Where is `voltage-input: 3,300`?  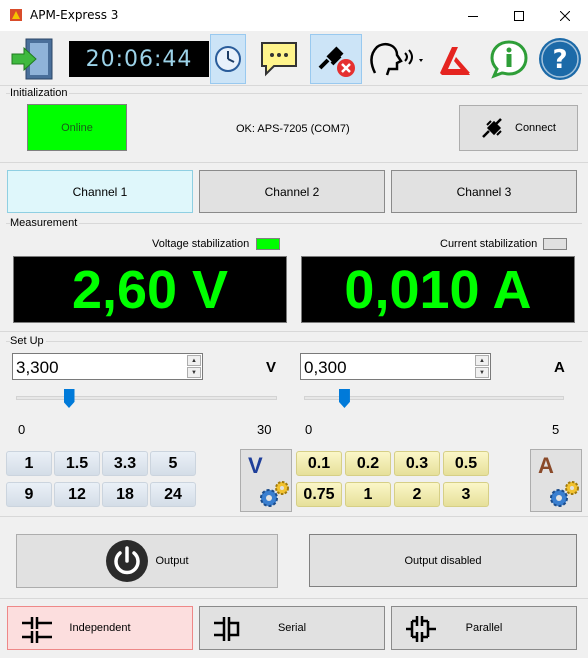 voltage-input: 3,300 is located at coordinates (37, 368).